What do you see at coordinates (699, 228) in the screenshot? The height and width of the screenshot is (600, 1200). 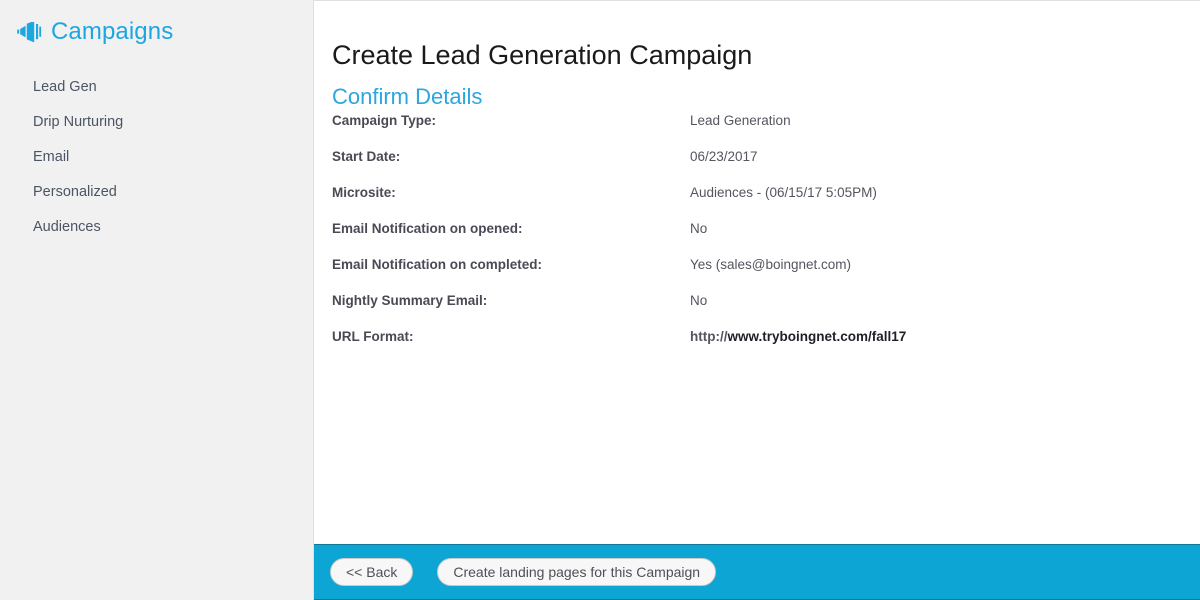 I see `detail-value-email-notification-opened: No` at bounding box center [699, 228].